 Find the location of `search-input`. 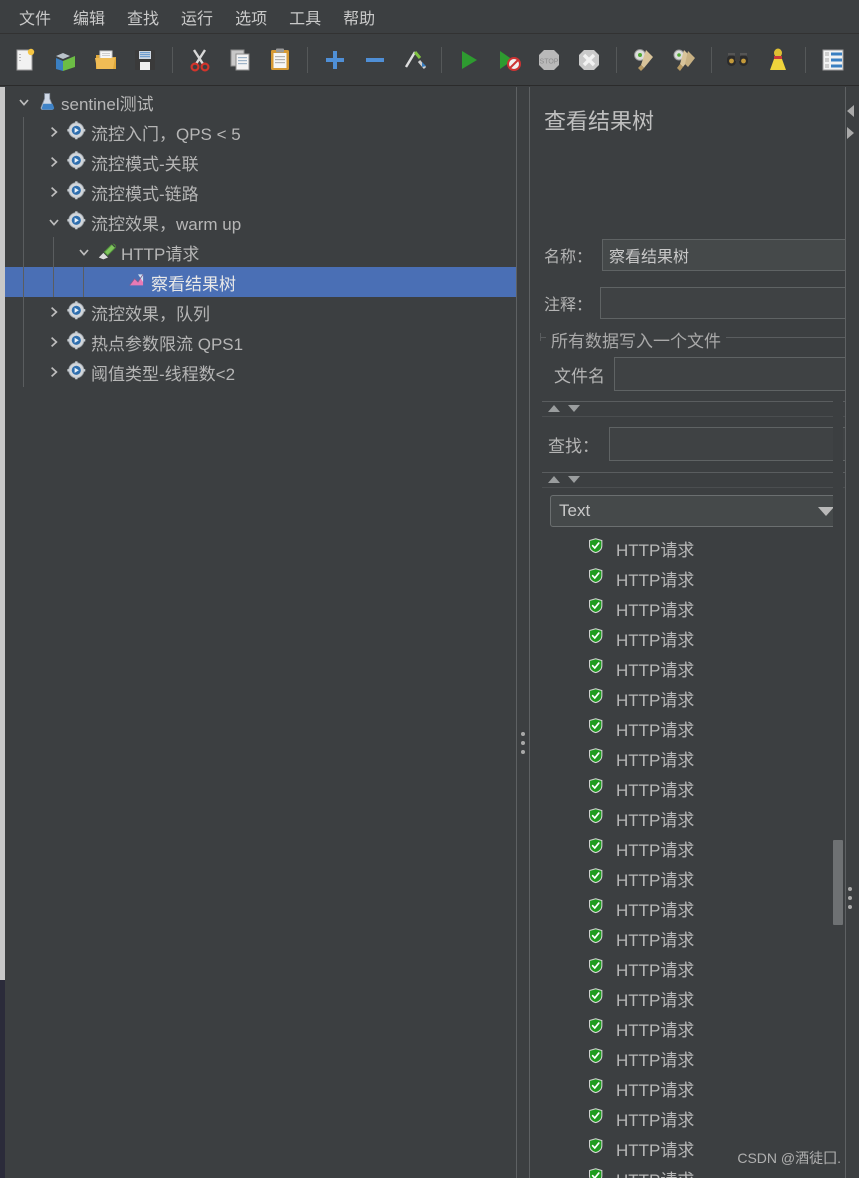

search-input is located at coordinates (729, 444).